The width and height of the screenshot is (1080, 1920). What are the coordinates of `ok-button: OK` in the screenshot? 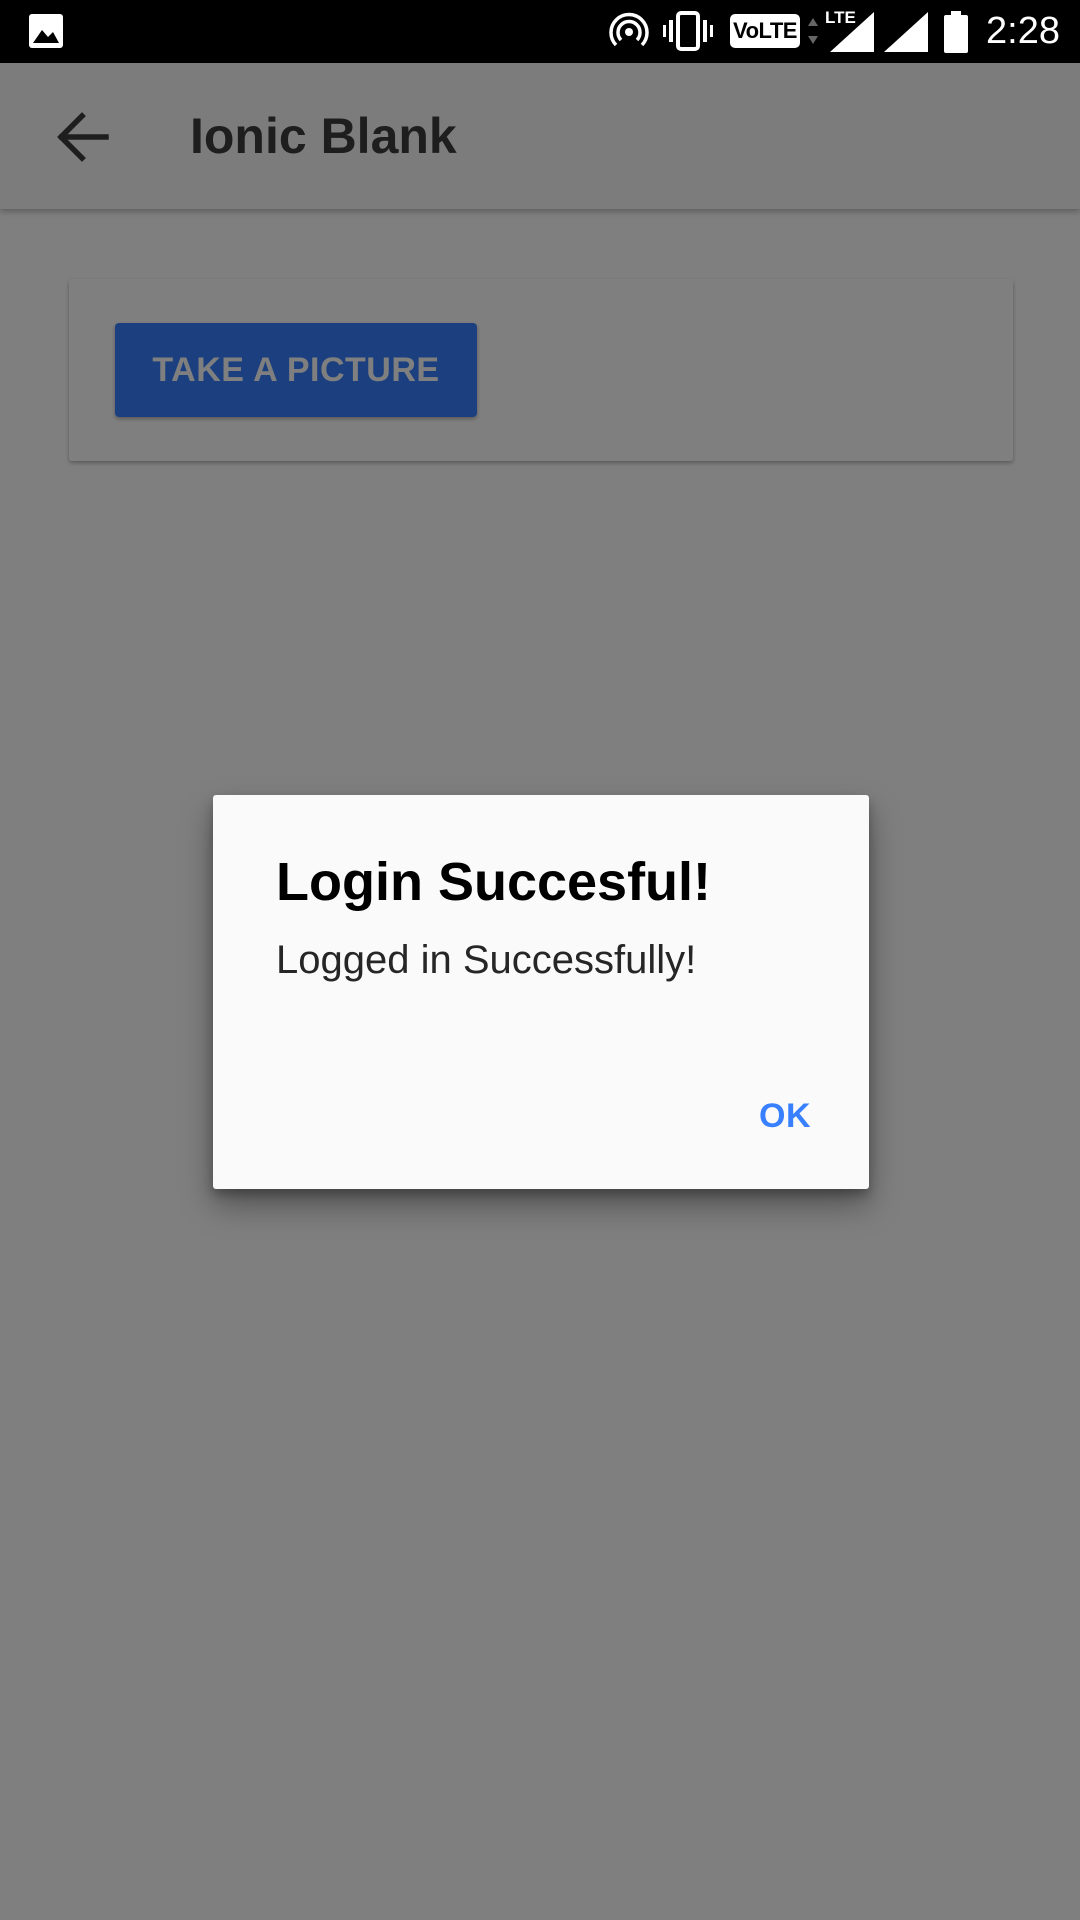 It's located at (785, 1116).